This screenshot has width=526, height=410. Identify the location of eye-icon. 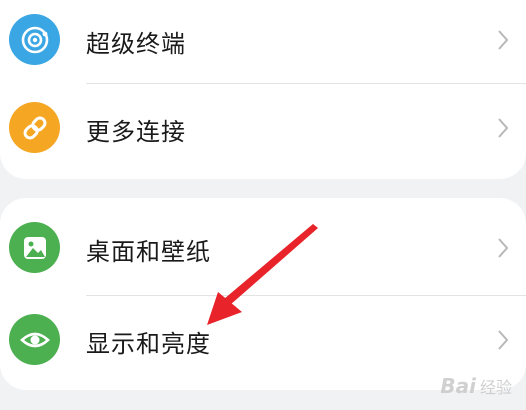
(34, 339).